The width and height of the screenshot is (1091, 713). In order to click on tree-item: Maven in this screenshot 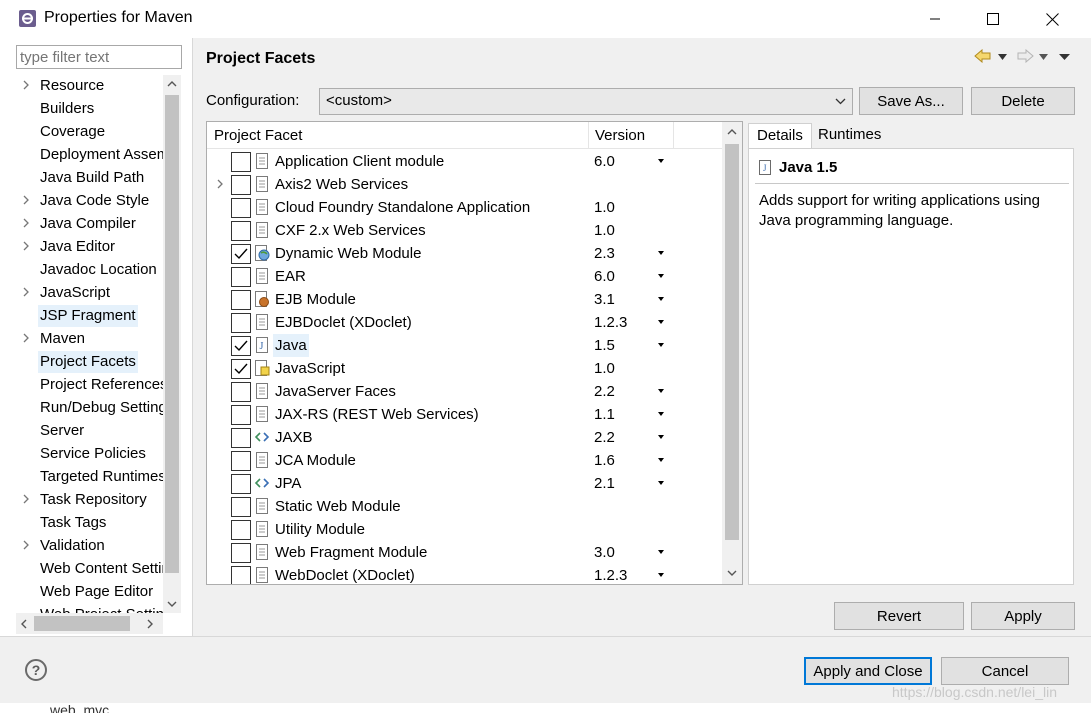, I will do `click(89, 339)`.